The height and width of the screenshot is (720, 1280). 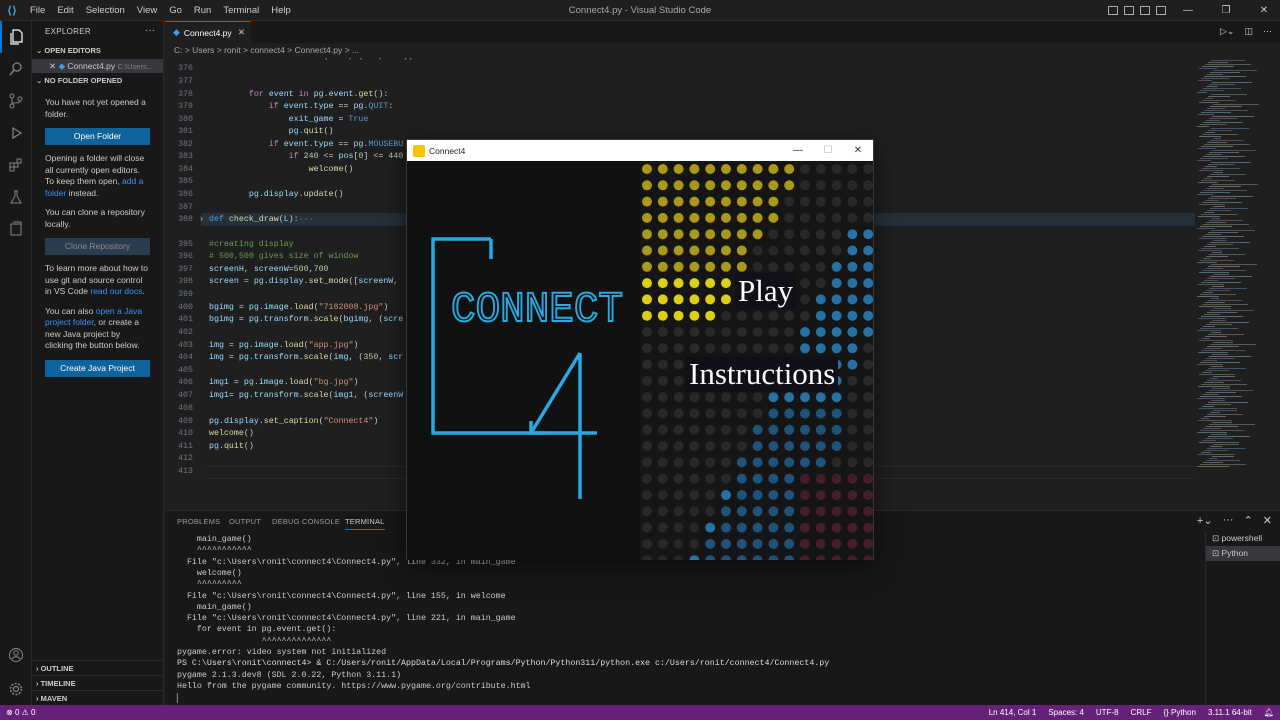 What do you see at coordinates (1188, 10) in the screenshot?
I see `minimize-icon: —` at bounding box center [1188, 10].